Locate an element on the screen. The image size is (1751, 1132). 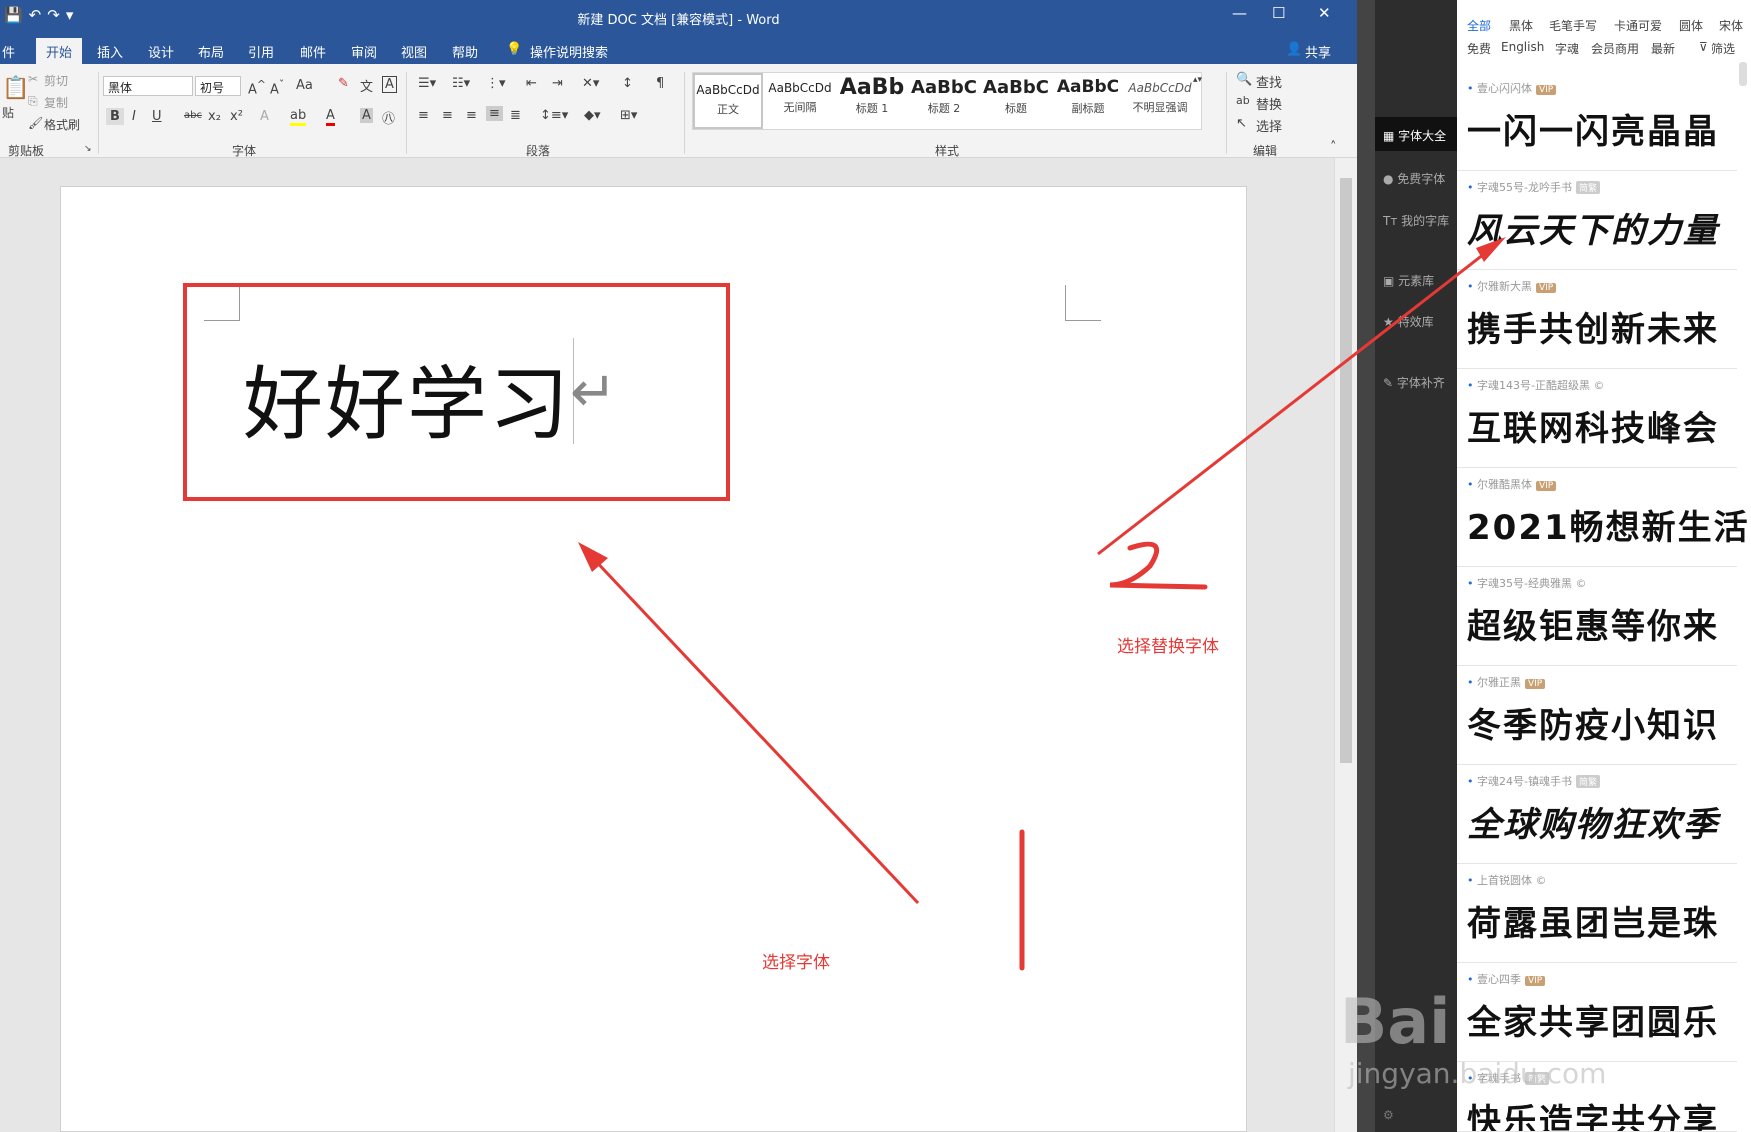
filter-english: English is located at coordinates (1522, 47).